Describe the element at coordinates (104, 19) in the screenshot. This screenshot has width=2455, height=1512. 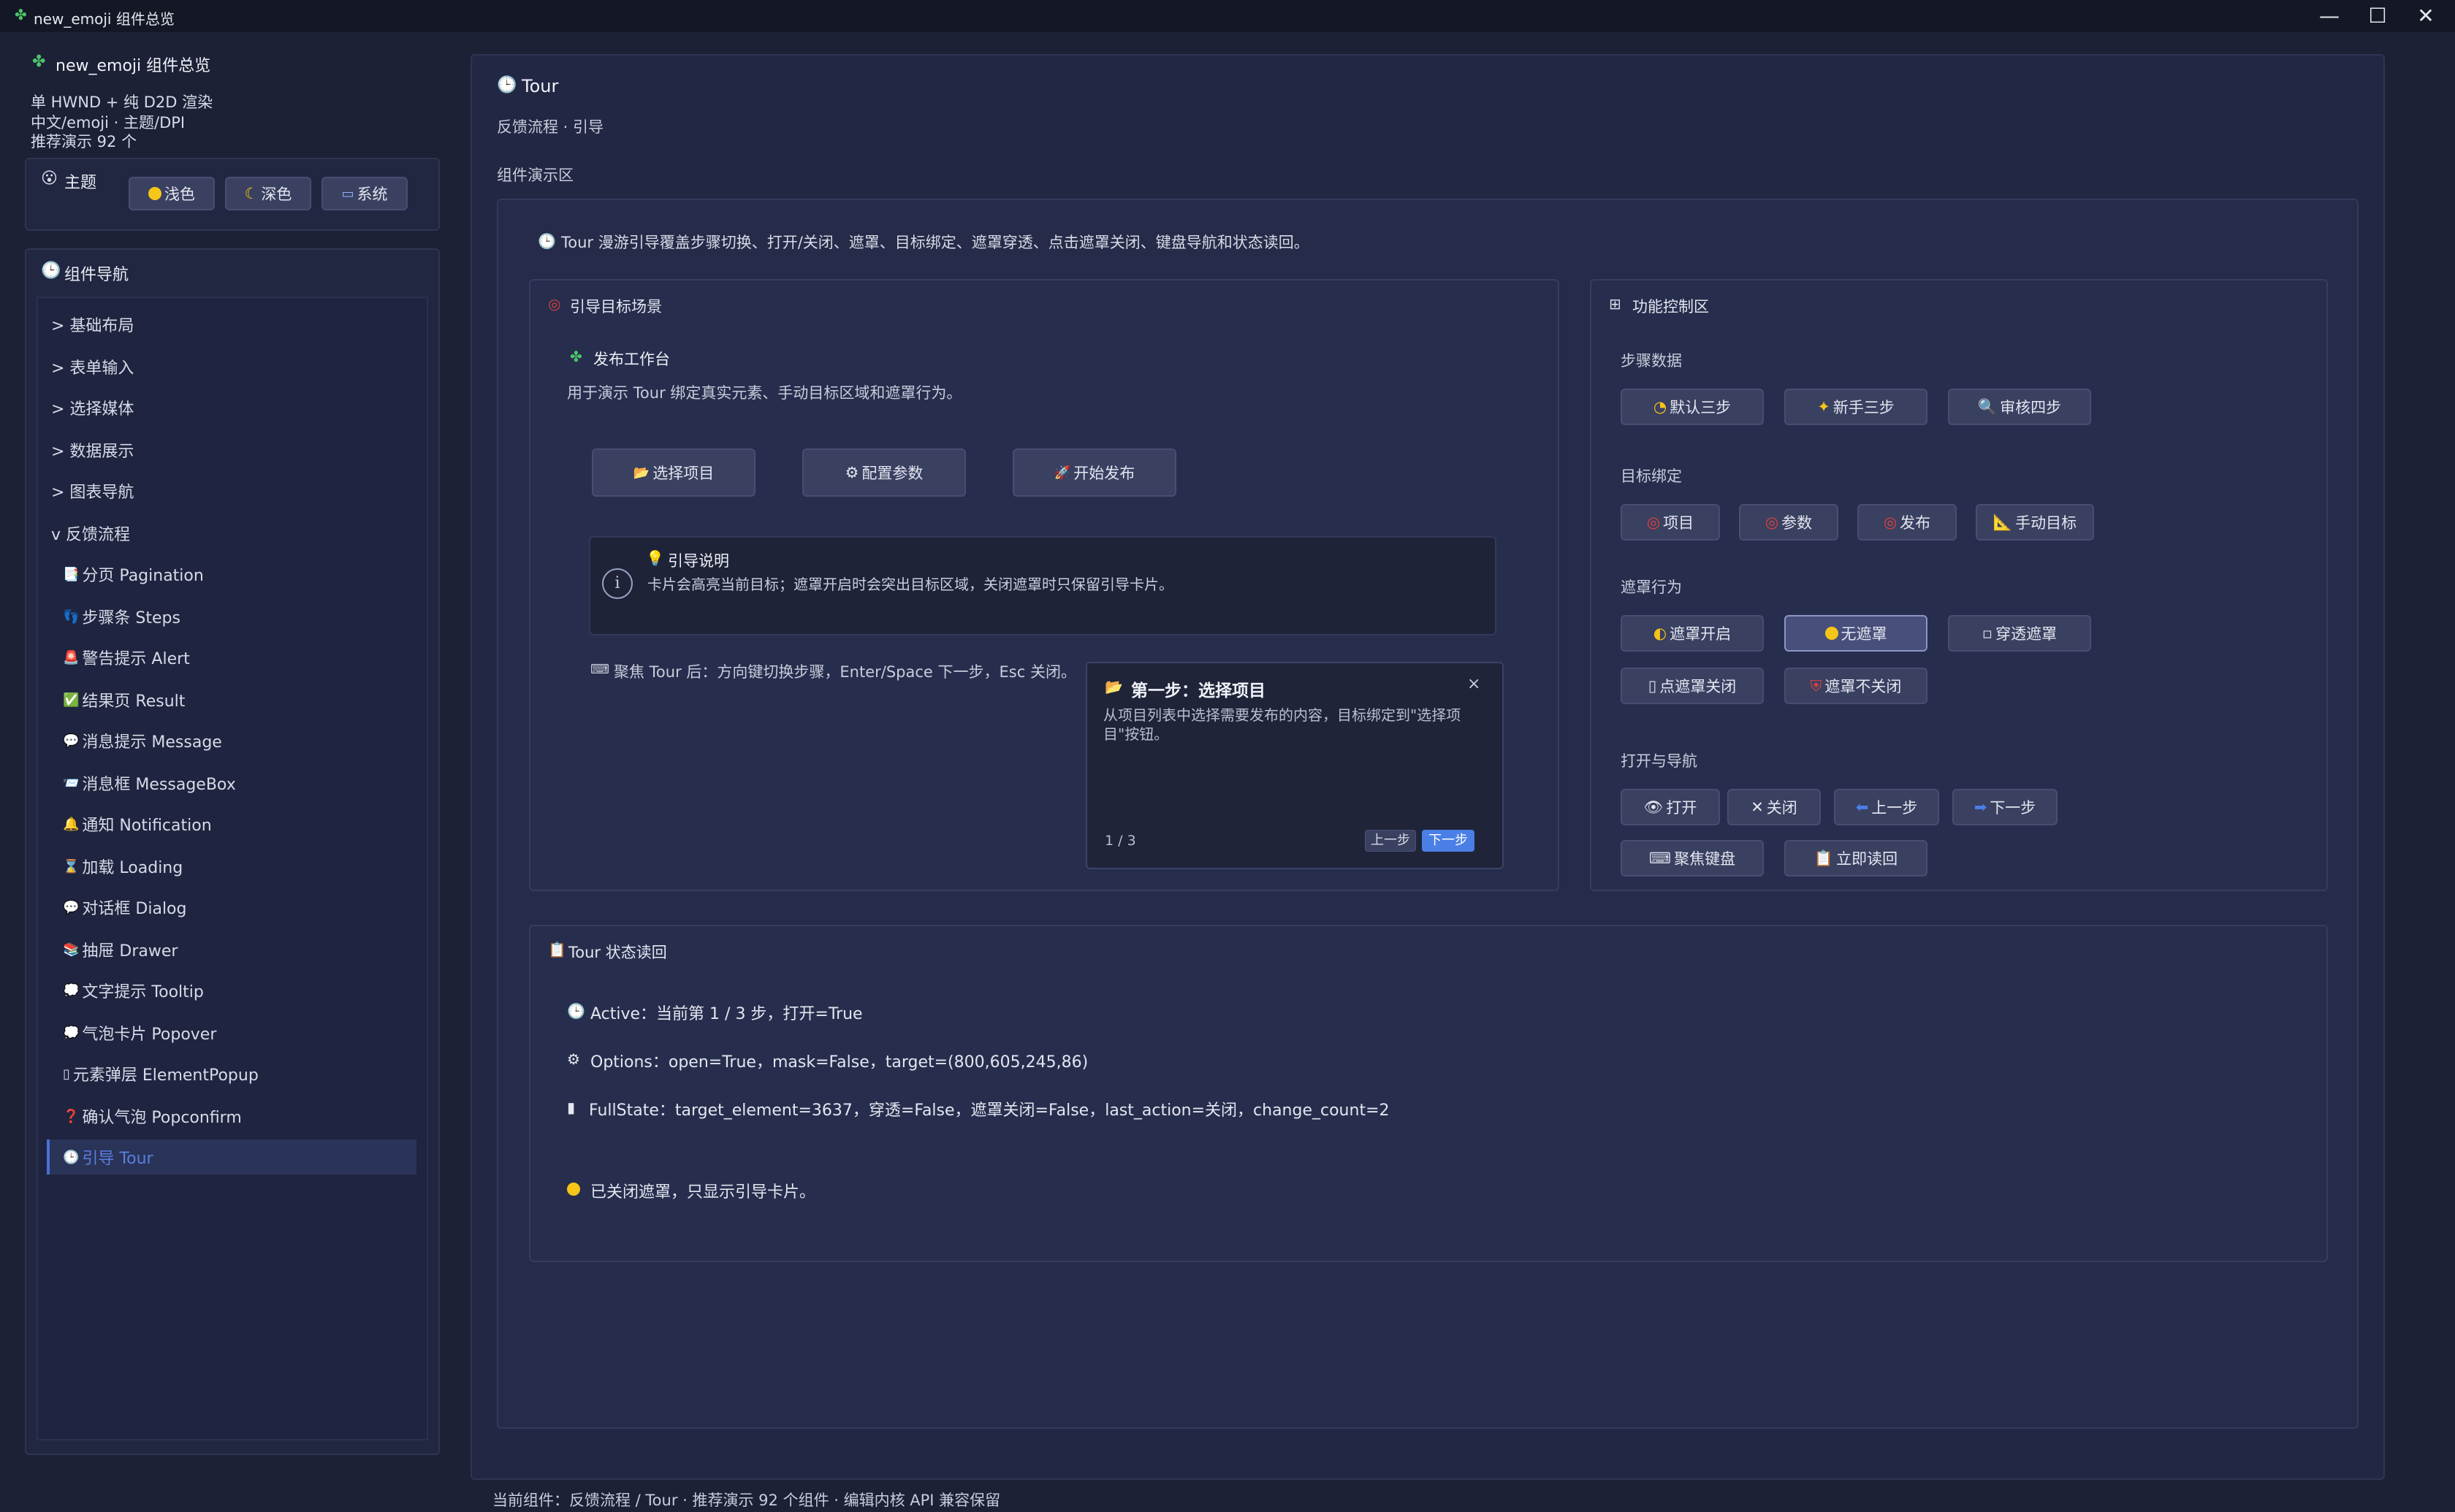
I see `window-title: new_emoji 组件总览` at that location.